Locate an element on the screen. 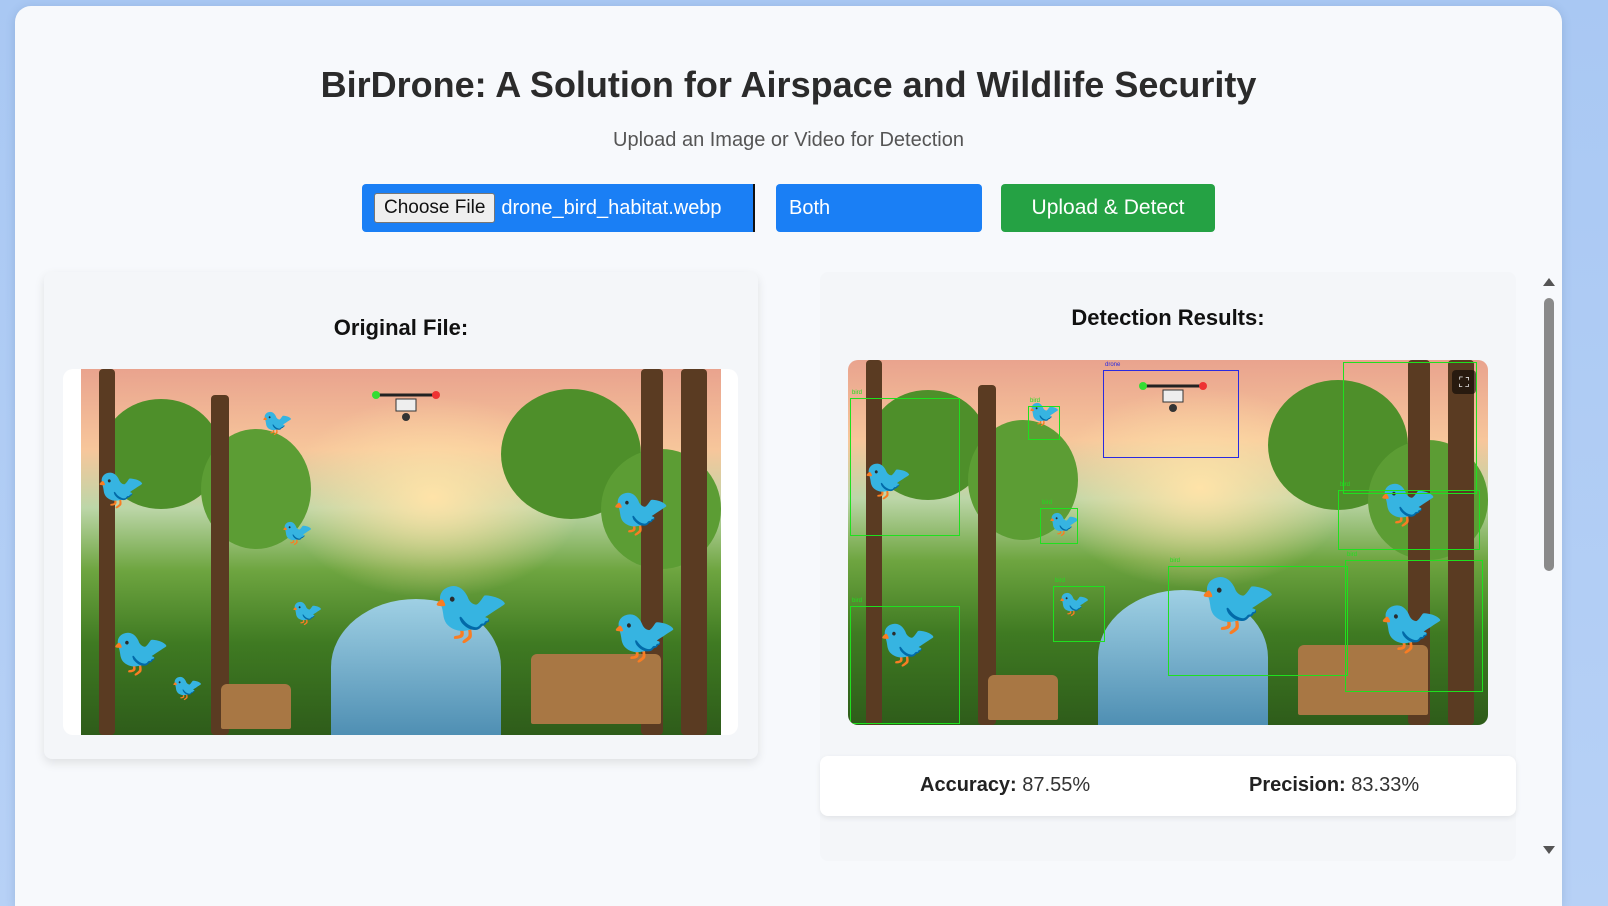 Image resolution: width=1608 pixels, height=906 pixels. detection-box-drone: drone is located at coordinates (1171, 410).